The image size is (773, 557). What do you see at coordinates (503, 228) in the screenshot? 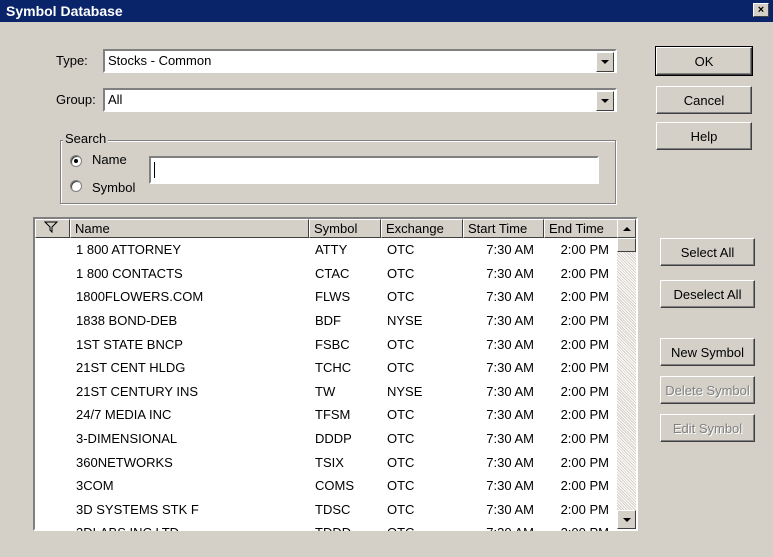
I see `column-header-start-time: Start Time` at bounding box center [503, 228].